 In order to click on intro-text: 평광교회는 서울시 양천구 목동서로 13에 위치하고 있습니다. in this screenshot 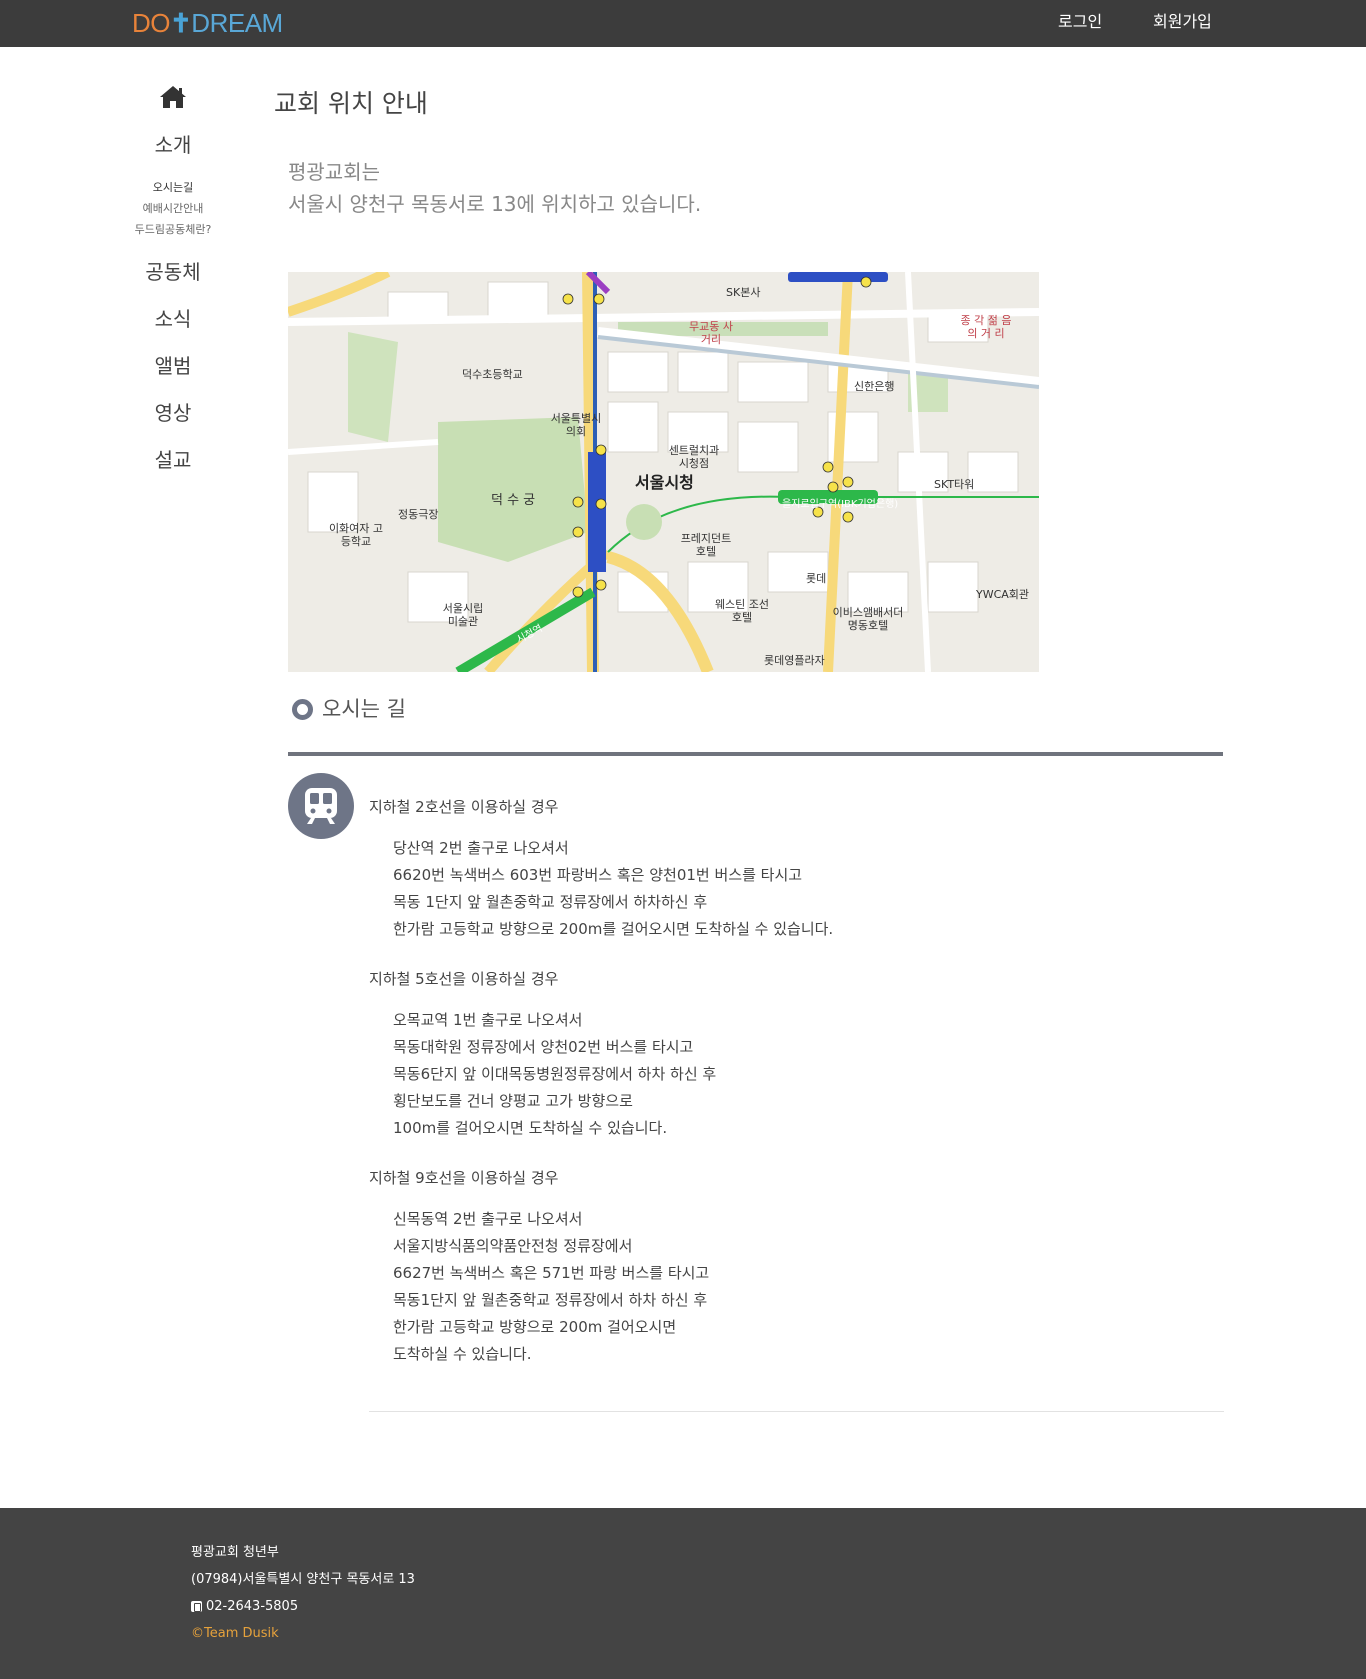, I will do `click(494, 188)`.